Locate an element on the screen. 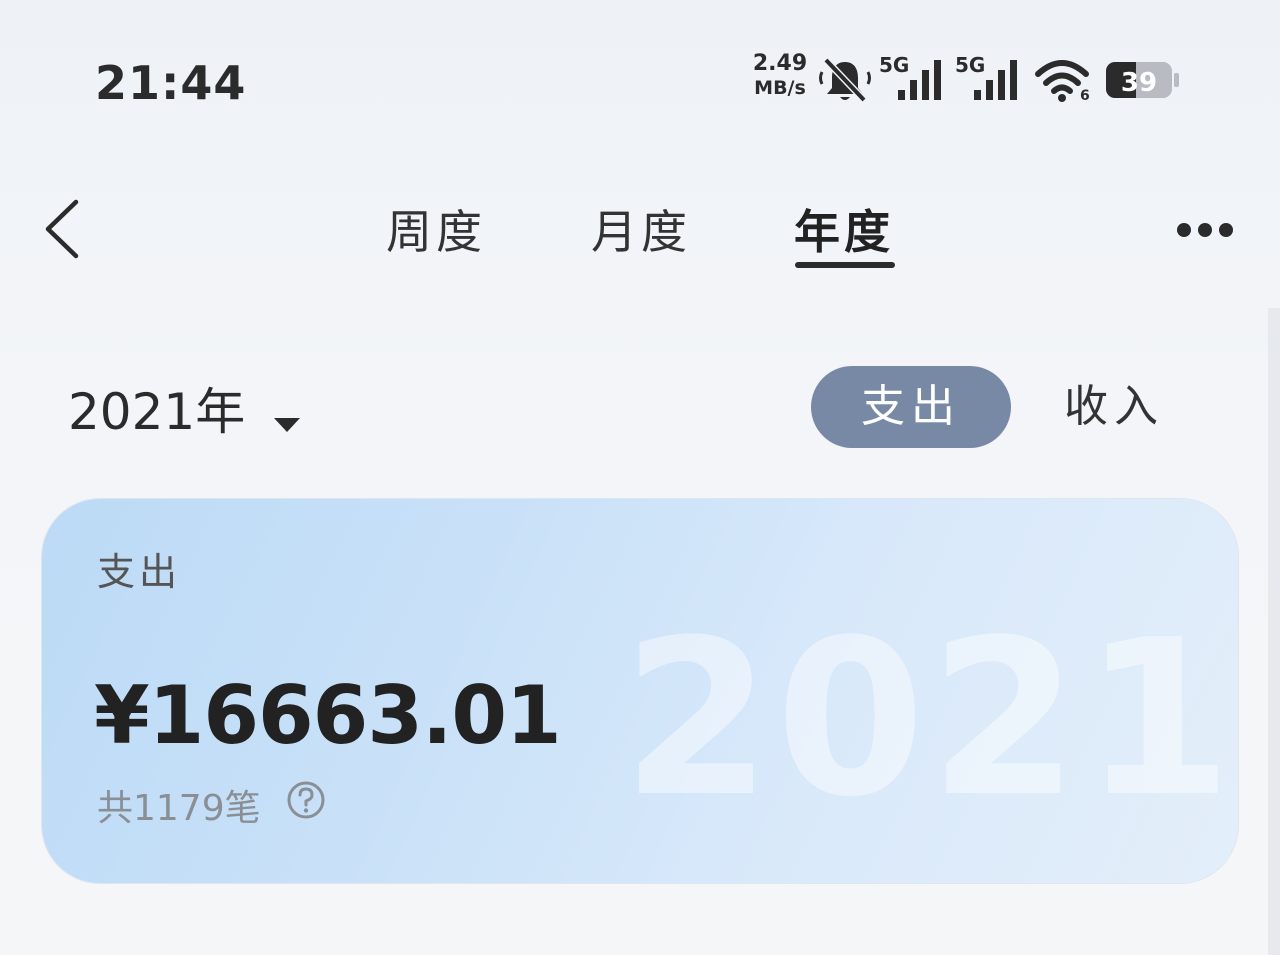 This screenshot has width=1280, height=955. status-time: 21:44 is located at coordinates (171, 83).